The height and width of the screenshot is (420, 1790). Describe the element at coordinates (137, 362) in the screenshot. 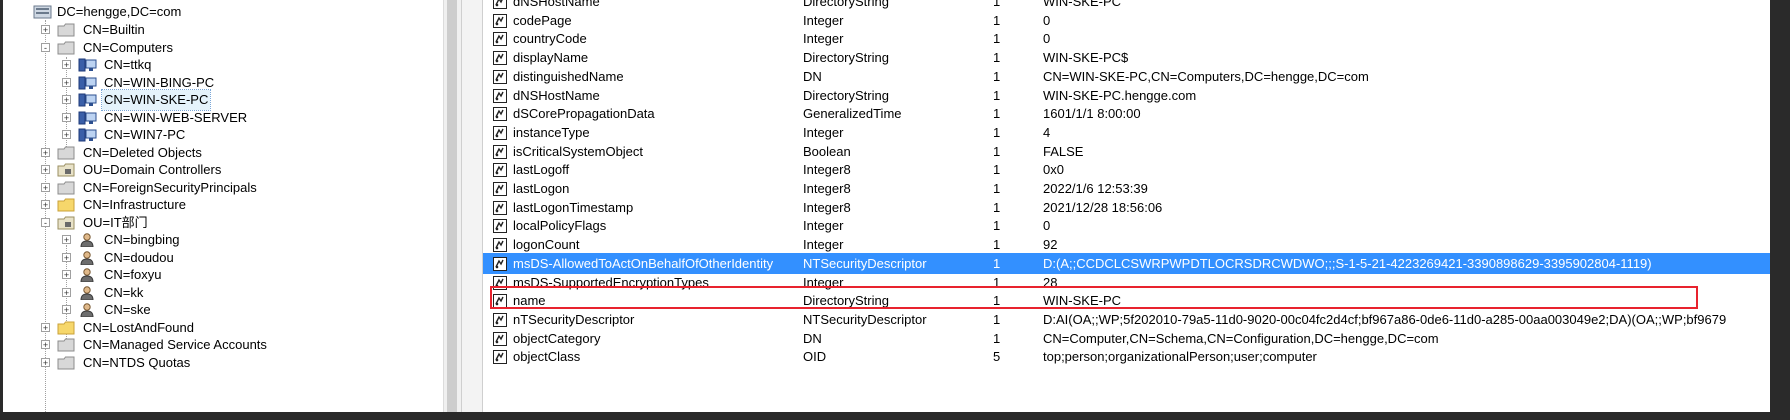

I see `tree-node-label: CN=NTDS Quotas` at that location.